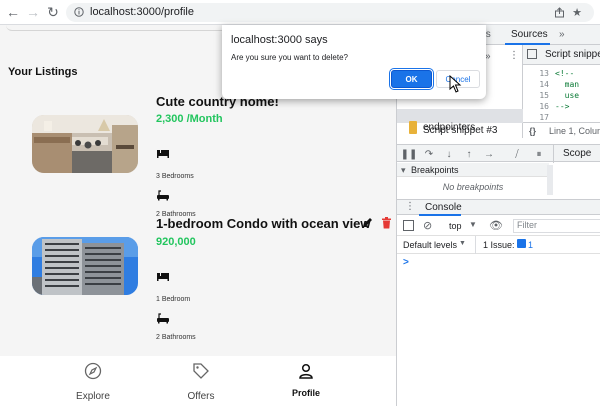 This screenshot has width=600, height=406. Describe the element at coordinates (330, 12) in the screenshot. I see `address-bar: localhost:3000/profile ★` at that location.